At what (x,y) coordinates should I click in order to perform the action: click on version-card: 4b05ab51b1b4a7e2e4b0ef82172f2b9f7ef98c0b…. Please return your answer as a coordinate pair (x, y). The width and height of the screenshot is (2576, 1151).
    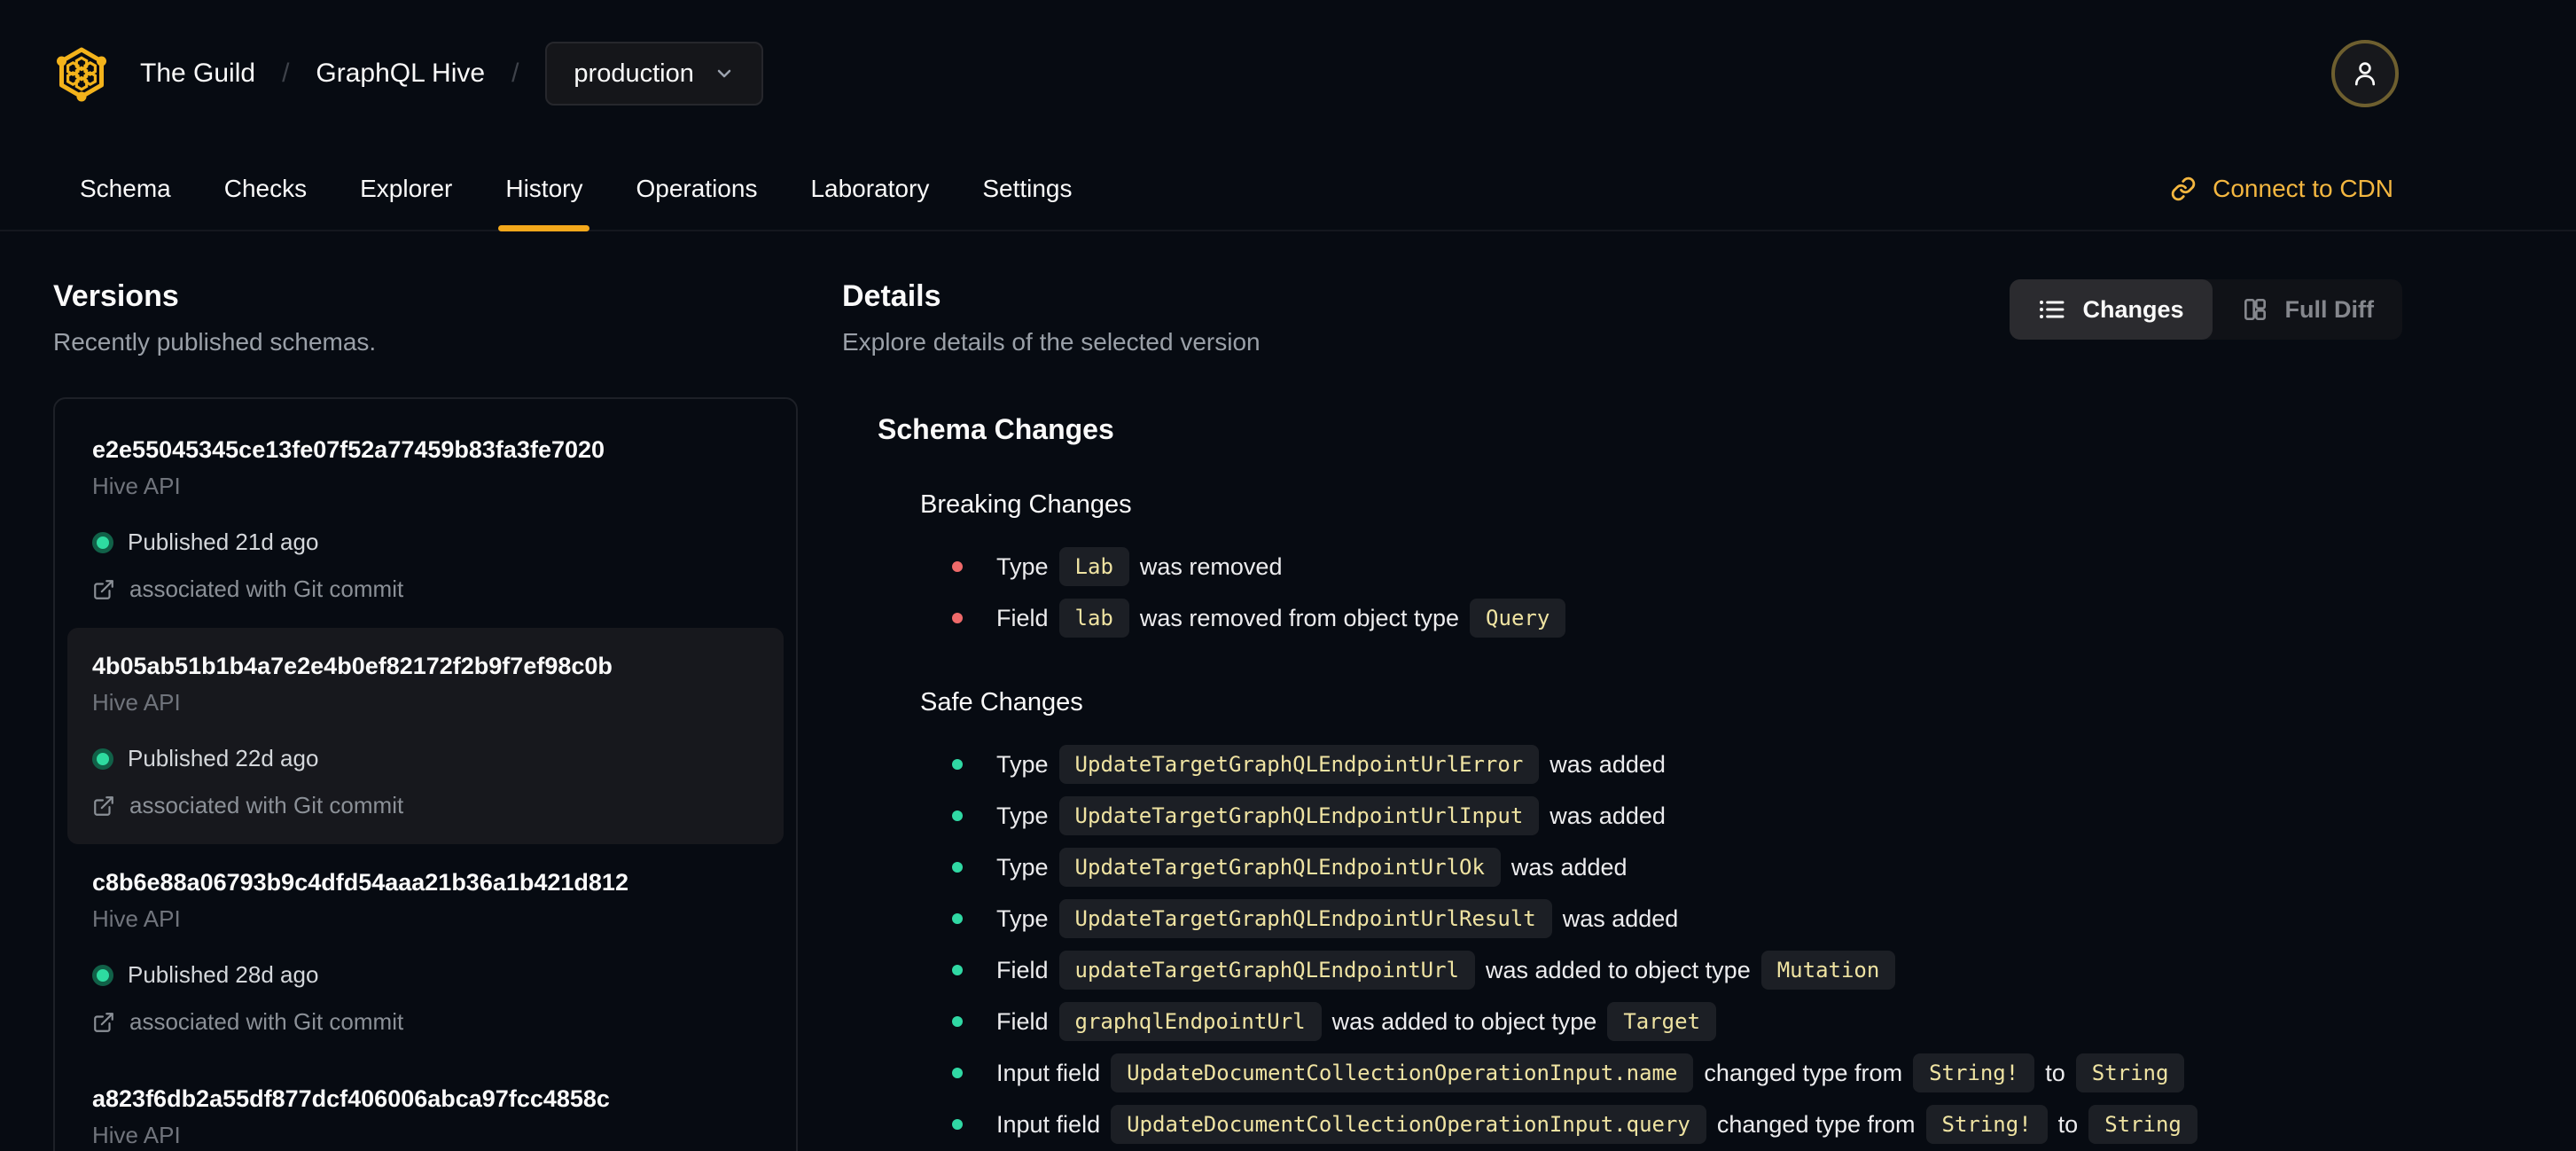
    Looking at the image, I should click on (425, 736).